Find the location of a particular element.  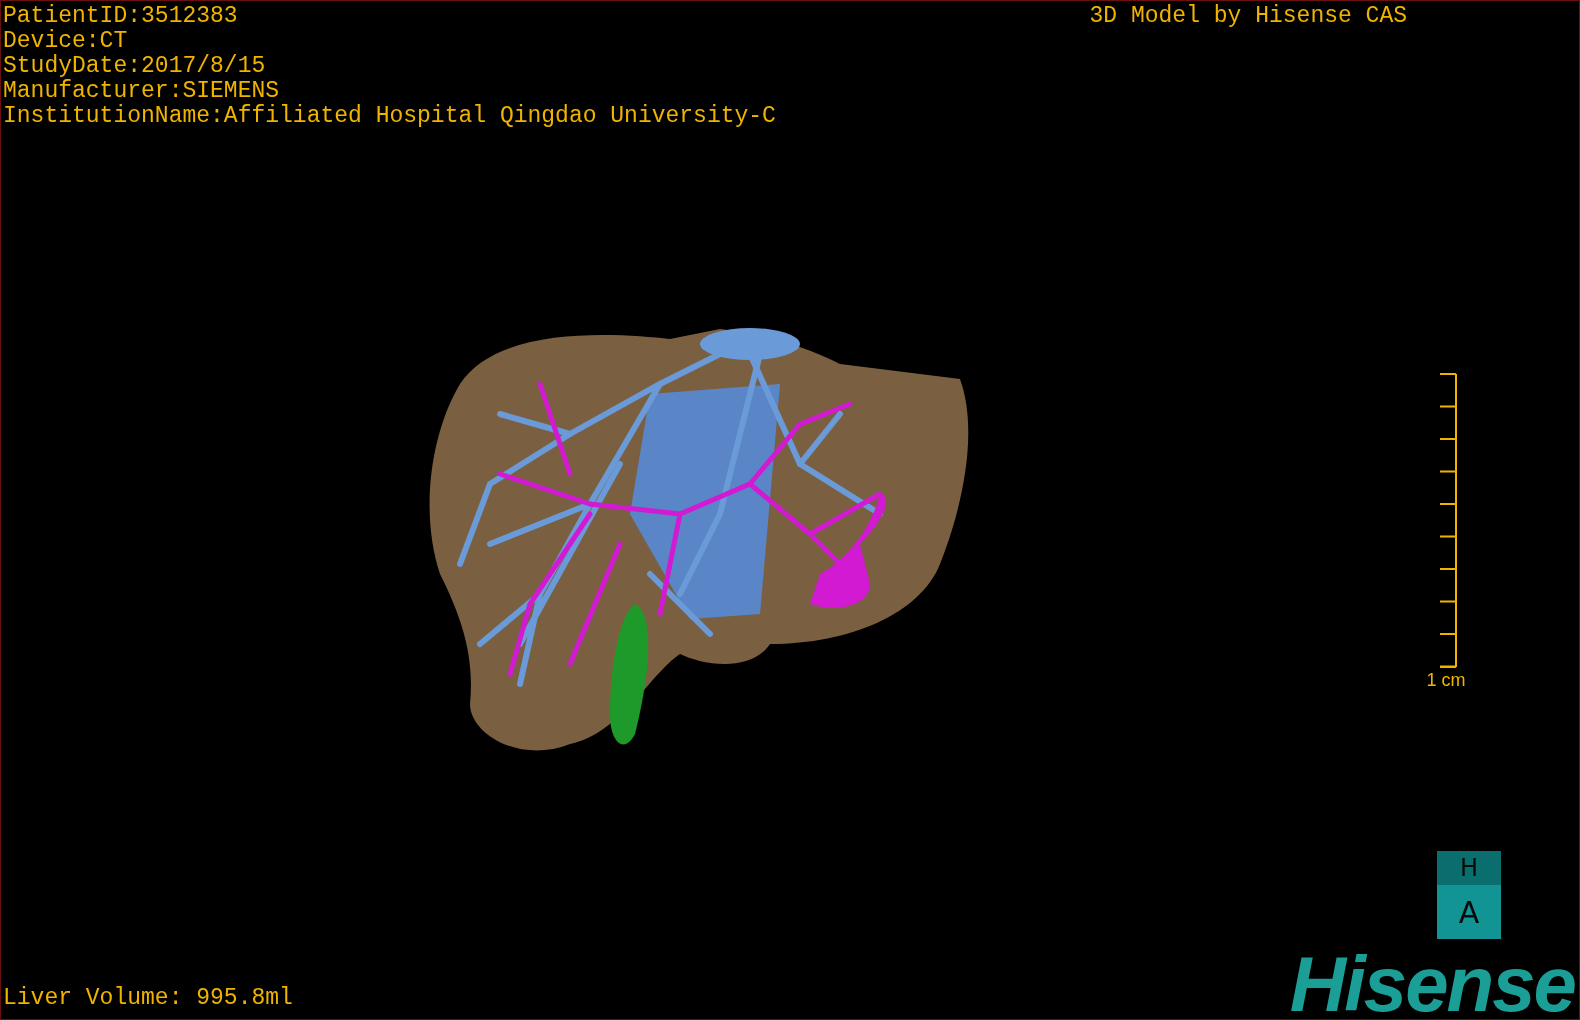

patient-info-text: Manufacturer:SIEMENS is located at coordinates (142, 91).